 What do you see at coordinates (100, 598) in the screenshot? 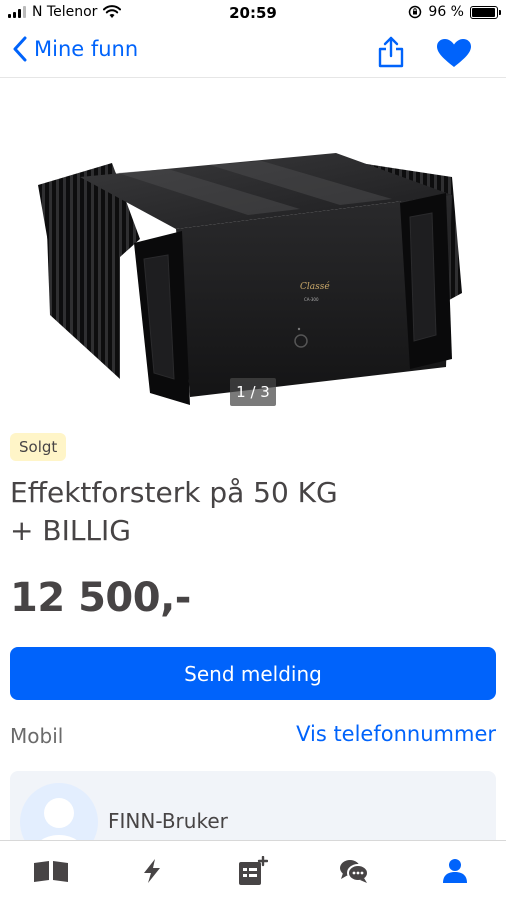
I see `ad-price: 12 500,-` at bounding box center [100, 598].